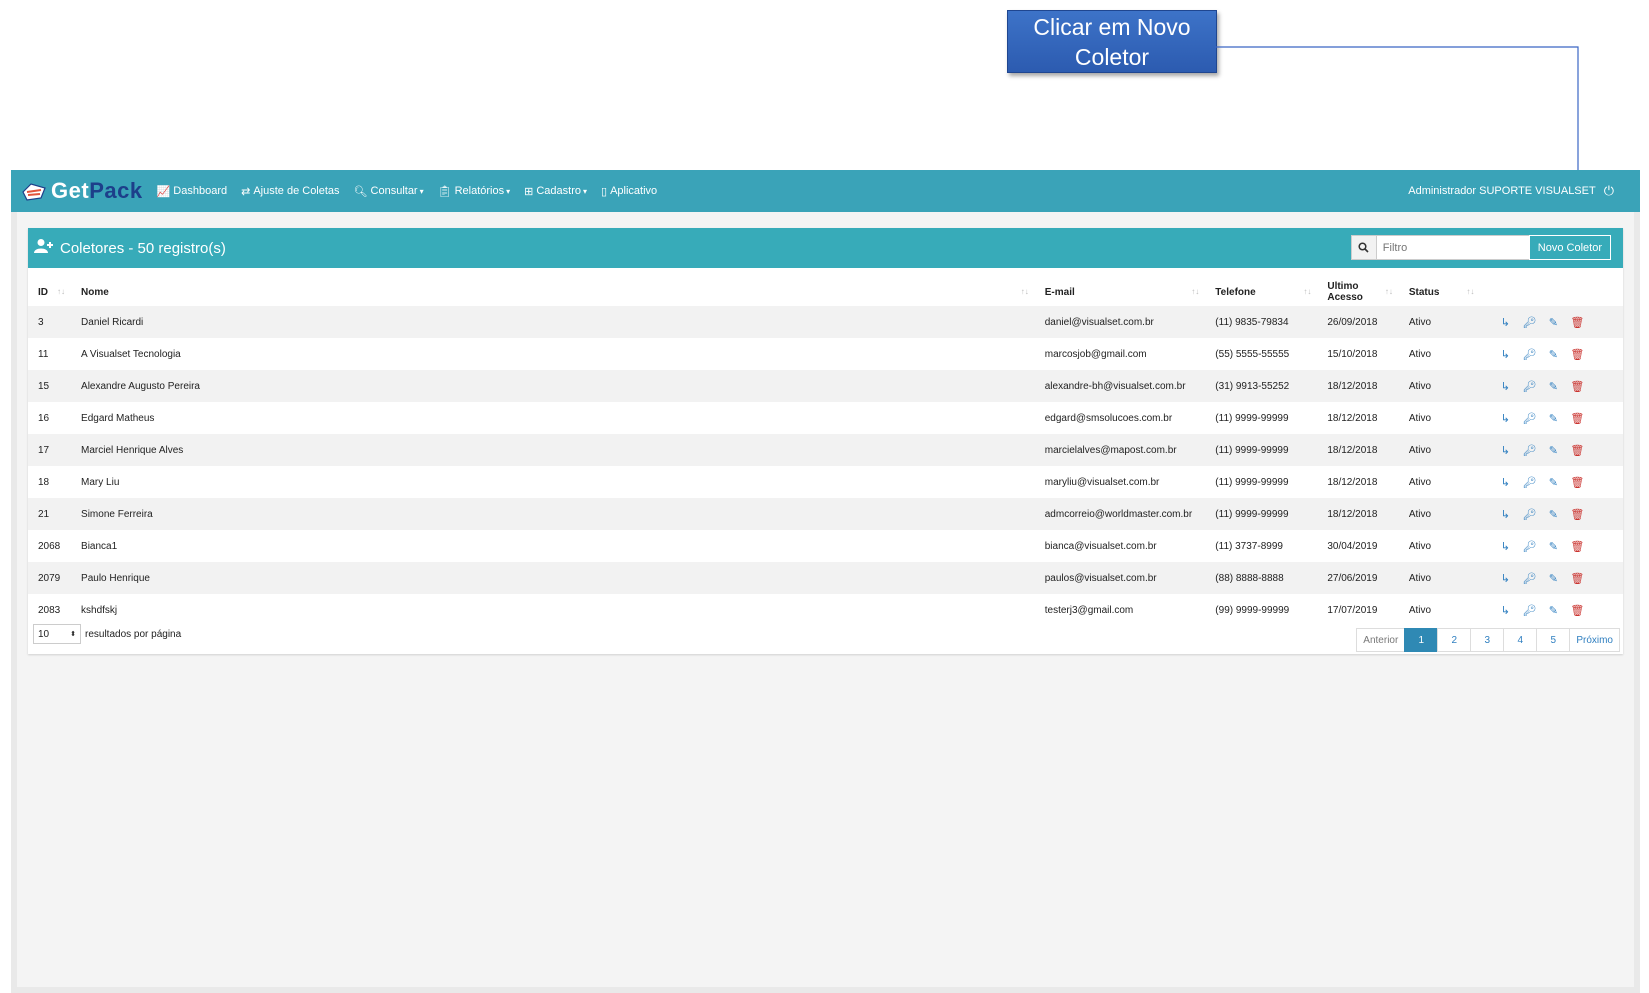 Image resolution: width=1649 pixels, height=993 pixels. What do you see at coordinates (1553, 640) in the screenshot?
I see `pagination-page-5: 5` at bounding box center [1553, 640].